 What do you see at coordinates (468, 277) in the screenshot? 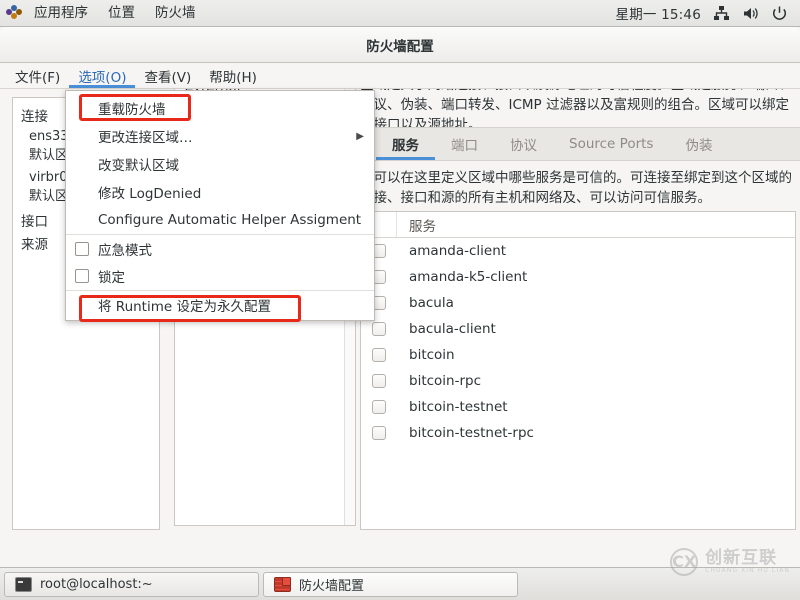
I see `service-name: amanda-k5-client` at bounding box center [468, 277].